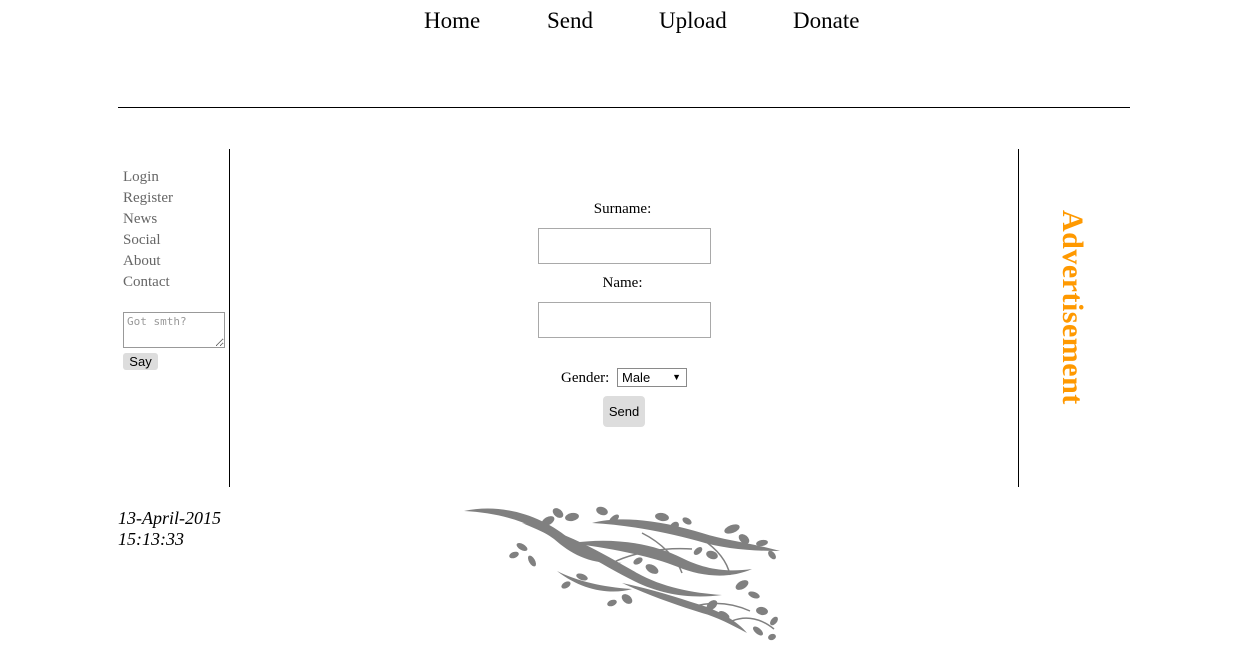 The width and height of the screenshot is (1245, 663). I want to click on advertisement-banner: Advertisement, so click(1072, 307).